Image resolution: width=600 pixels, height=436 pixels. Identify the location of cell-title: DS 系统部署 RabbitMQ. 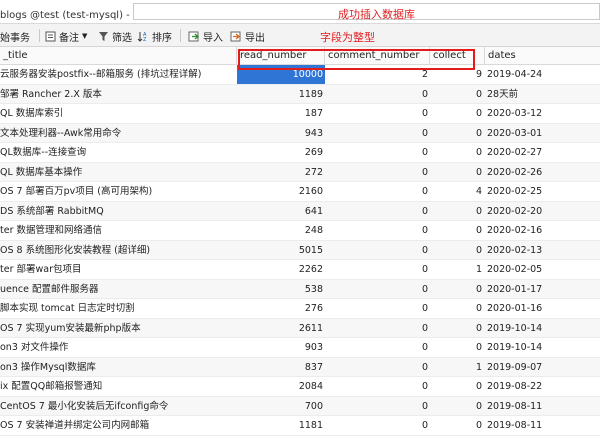
(118, 211).